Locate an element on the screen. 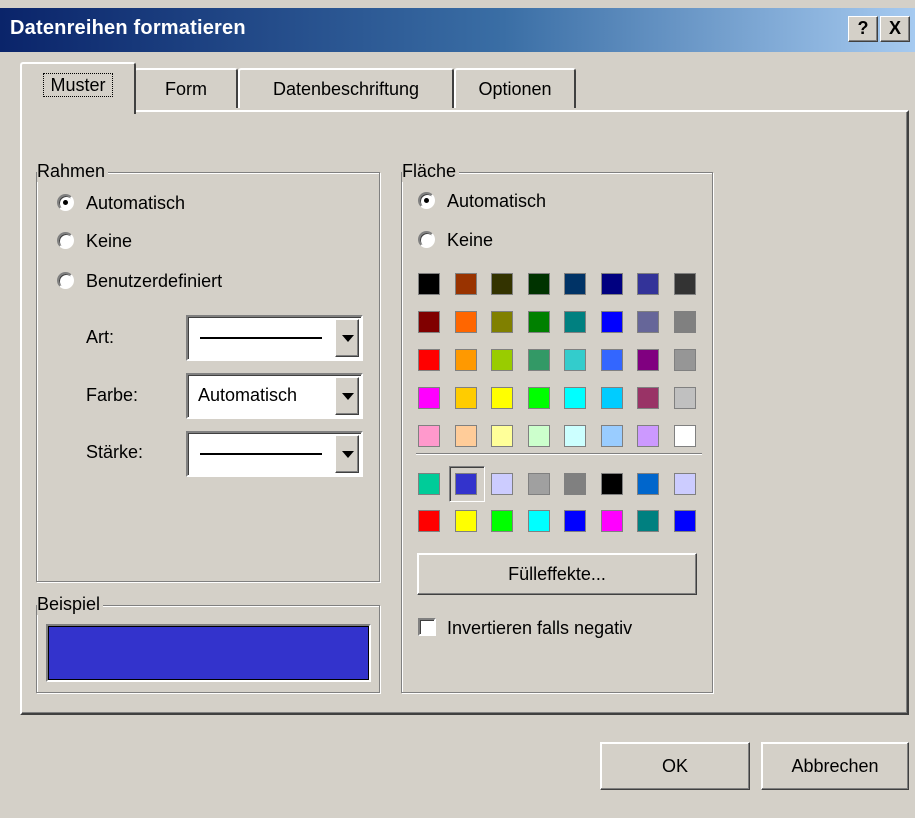 This screenshot has width=915, height=818. rahmen-automatisch-radio is located at coordinates (65, 202).